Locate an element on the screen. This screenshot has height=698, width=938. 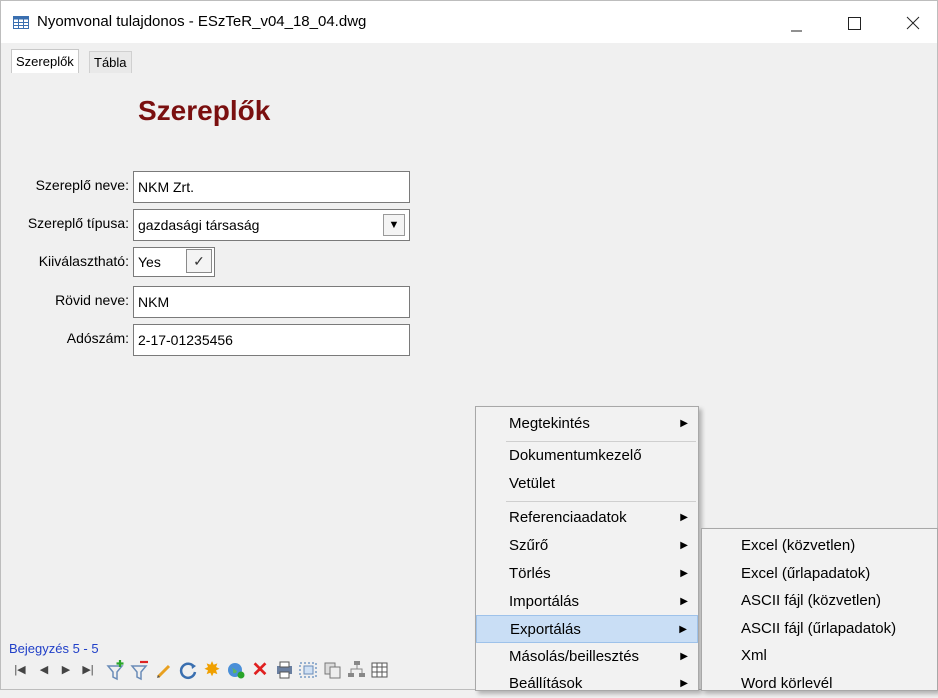
maximize-button is located at coordinates (854, 22).